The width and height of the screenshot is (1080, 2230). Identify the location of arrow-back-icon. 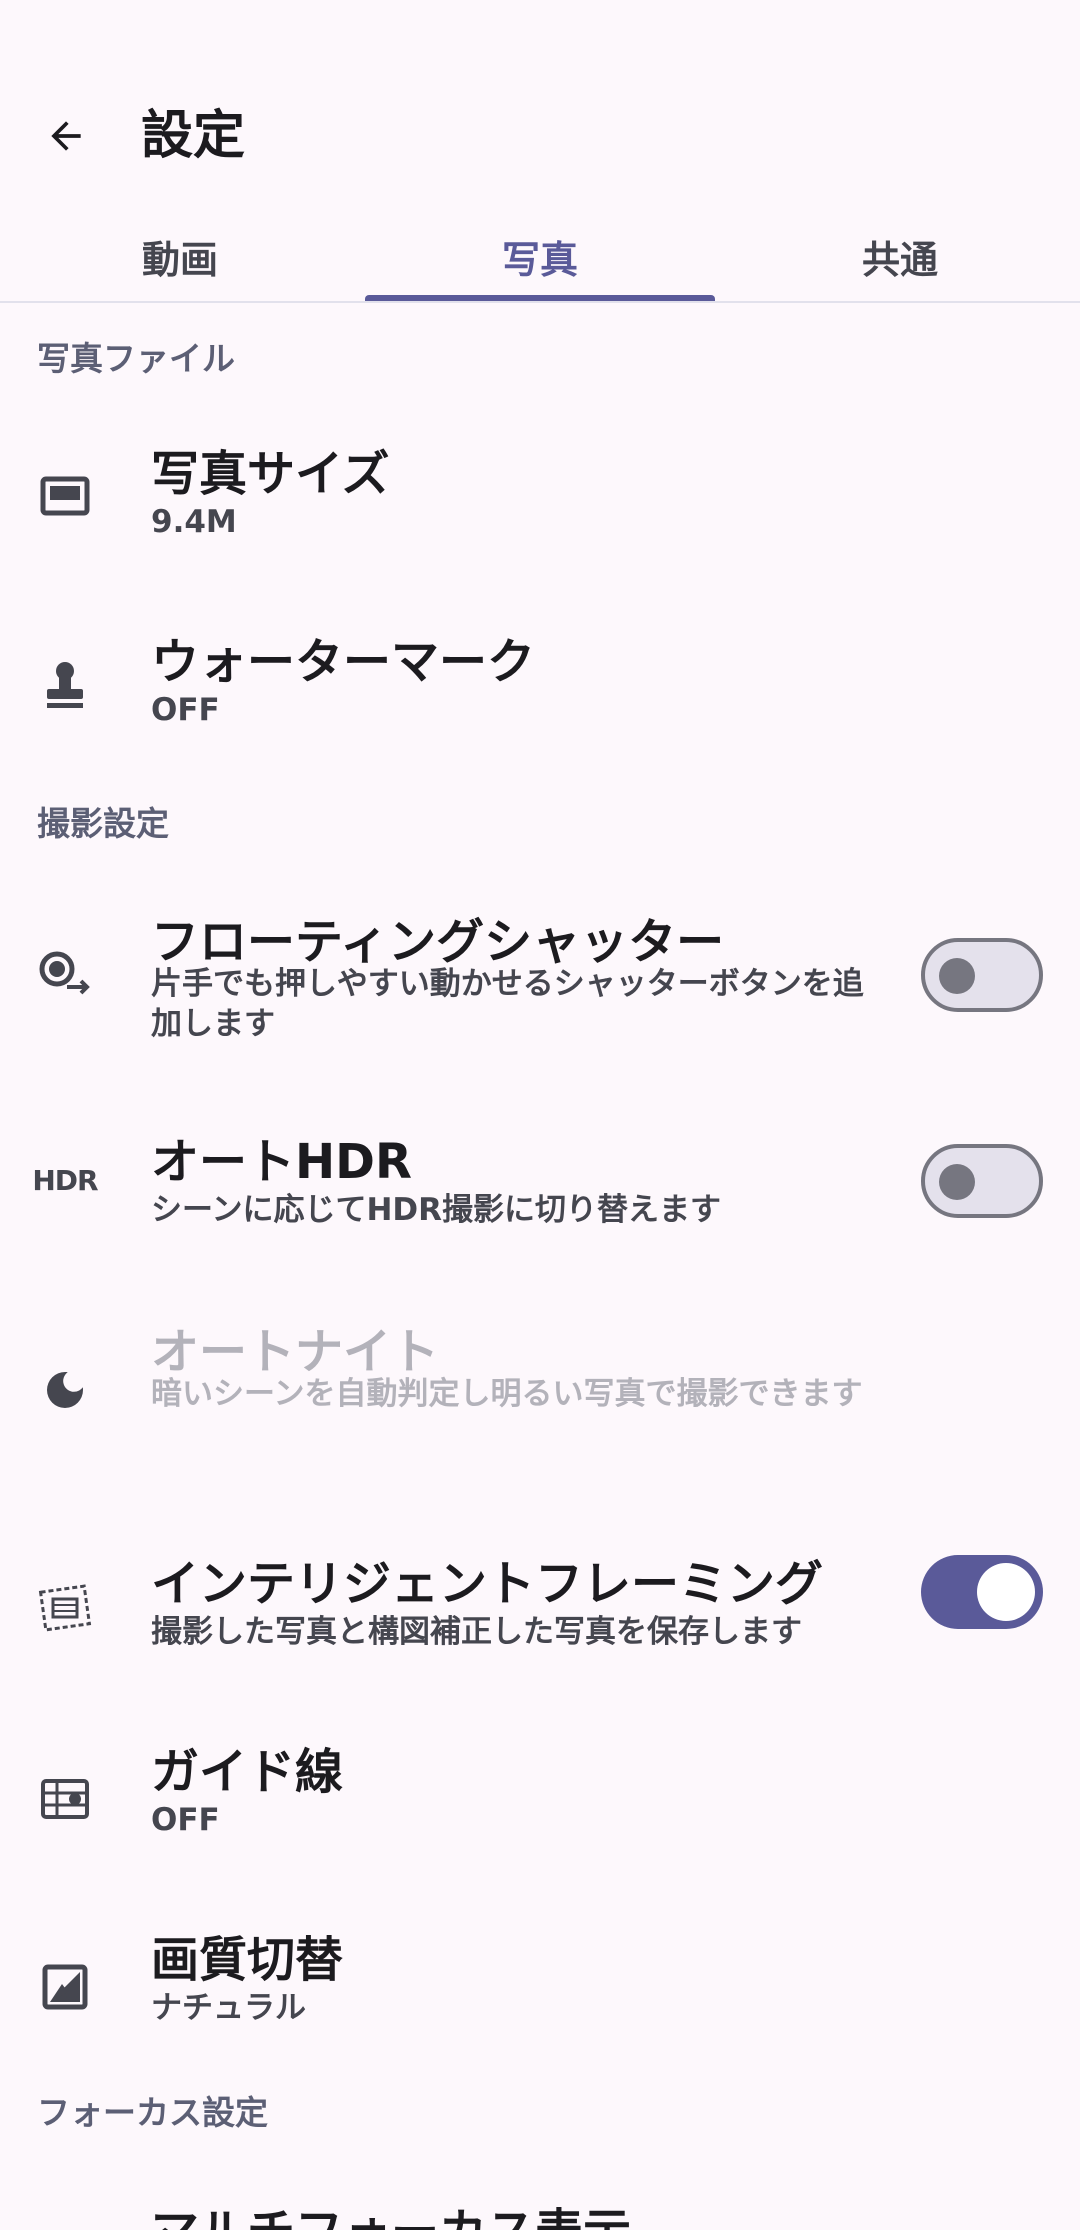
(66, 136).